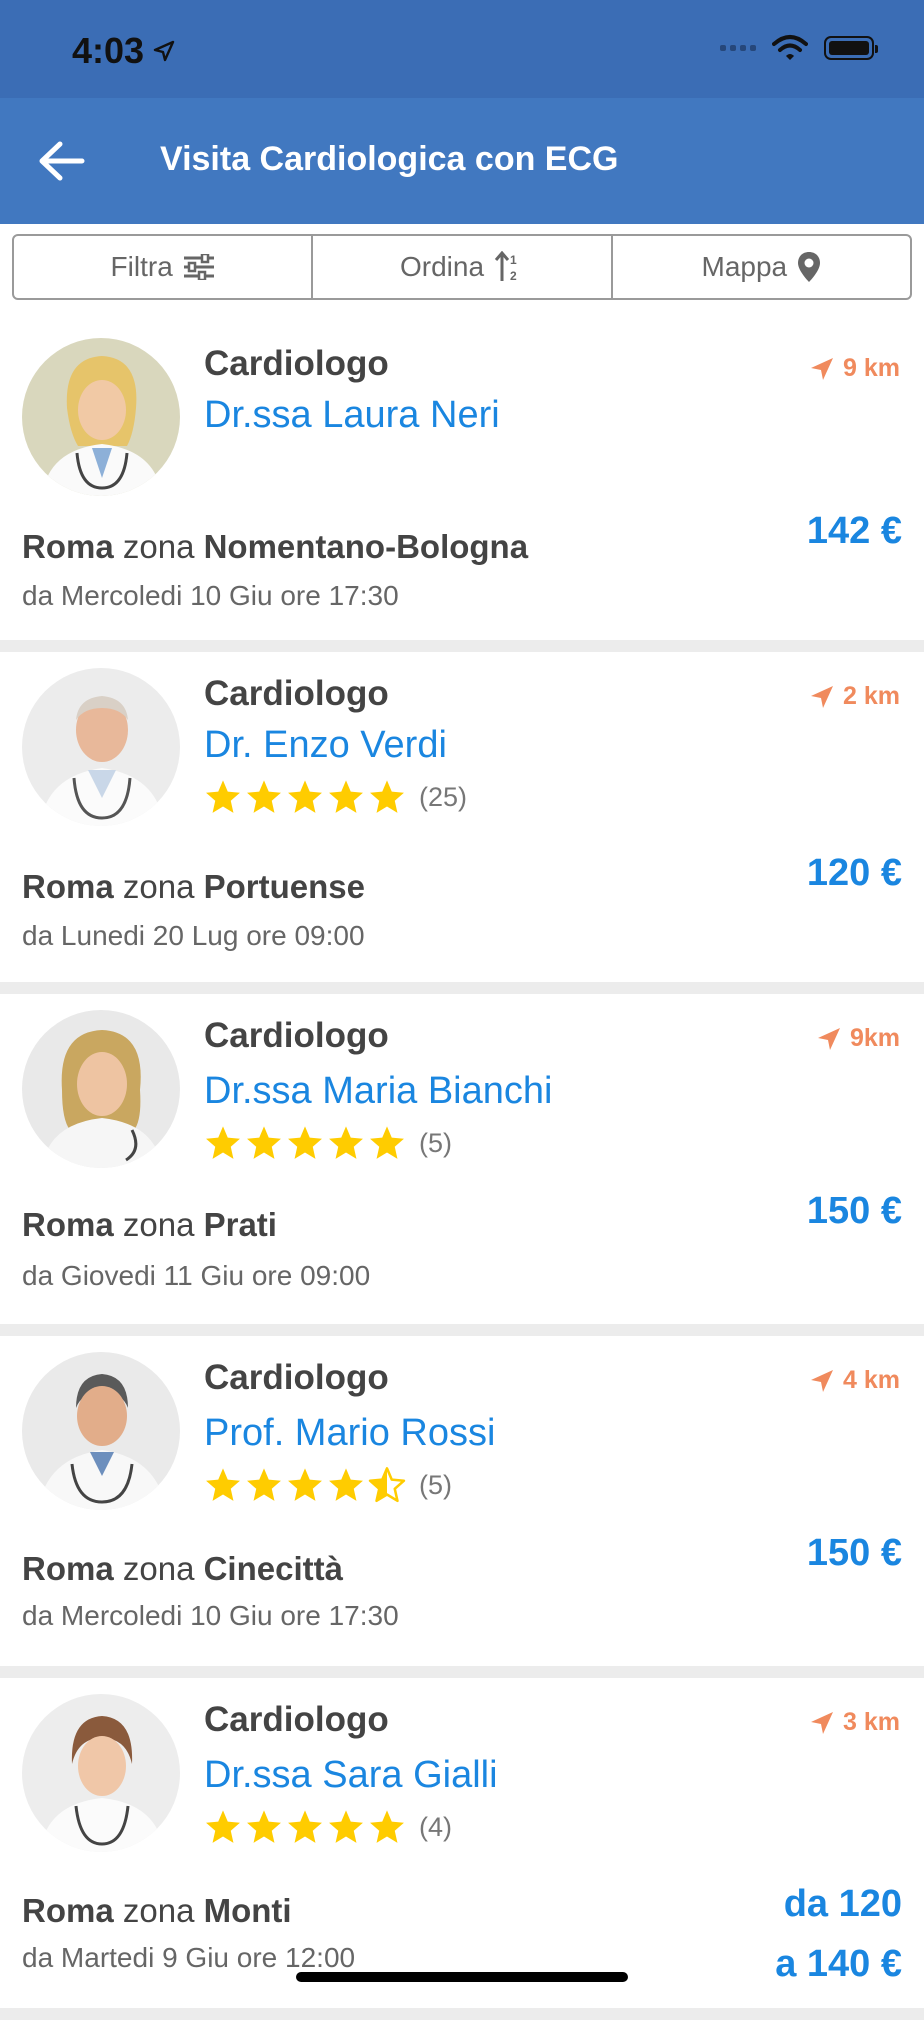 Image resolution: width=924 pixels, height=2020 pixels. I want to click on map-button: Mappa, so click(761, 267).